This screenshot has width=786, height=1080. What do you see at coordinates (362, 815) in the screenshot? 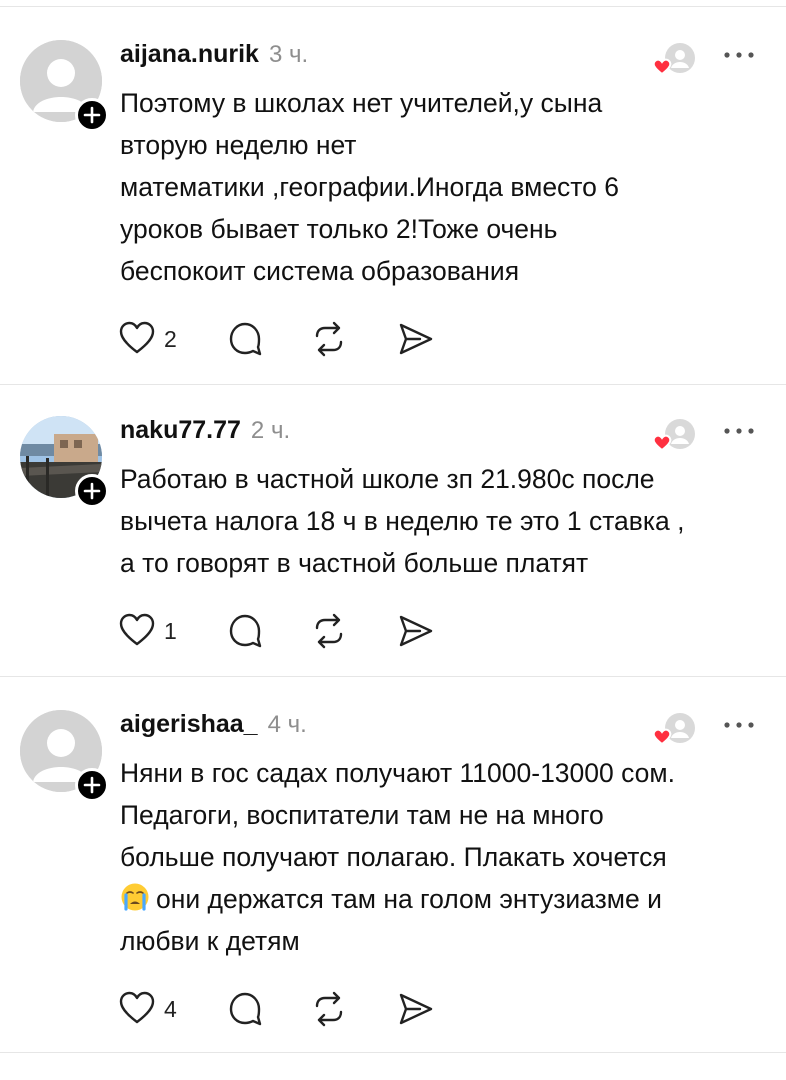
I see `comment-line: Педагоги, воспитатели там не на много` at bounding box center [362, 815].